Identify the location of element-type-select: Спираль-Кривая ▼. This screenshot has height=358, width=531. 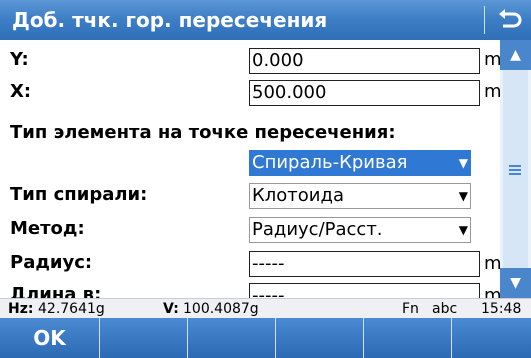
(360, 163).